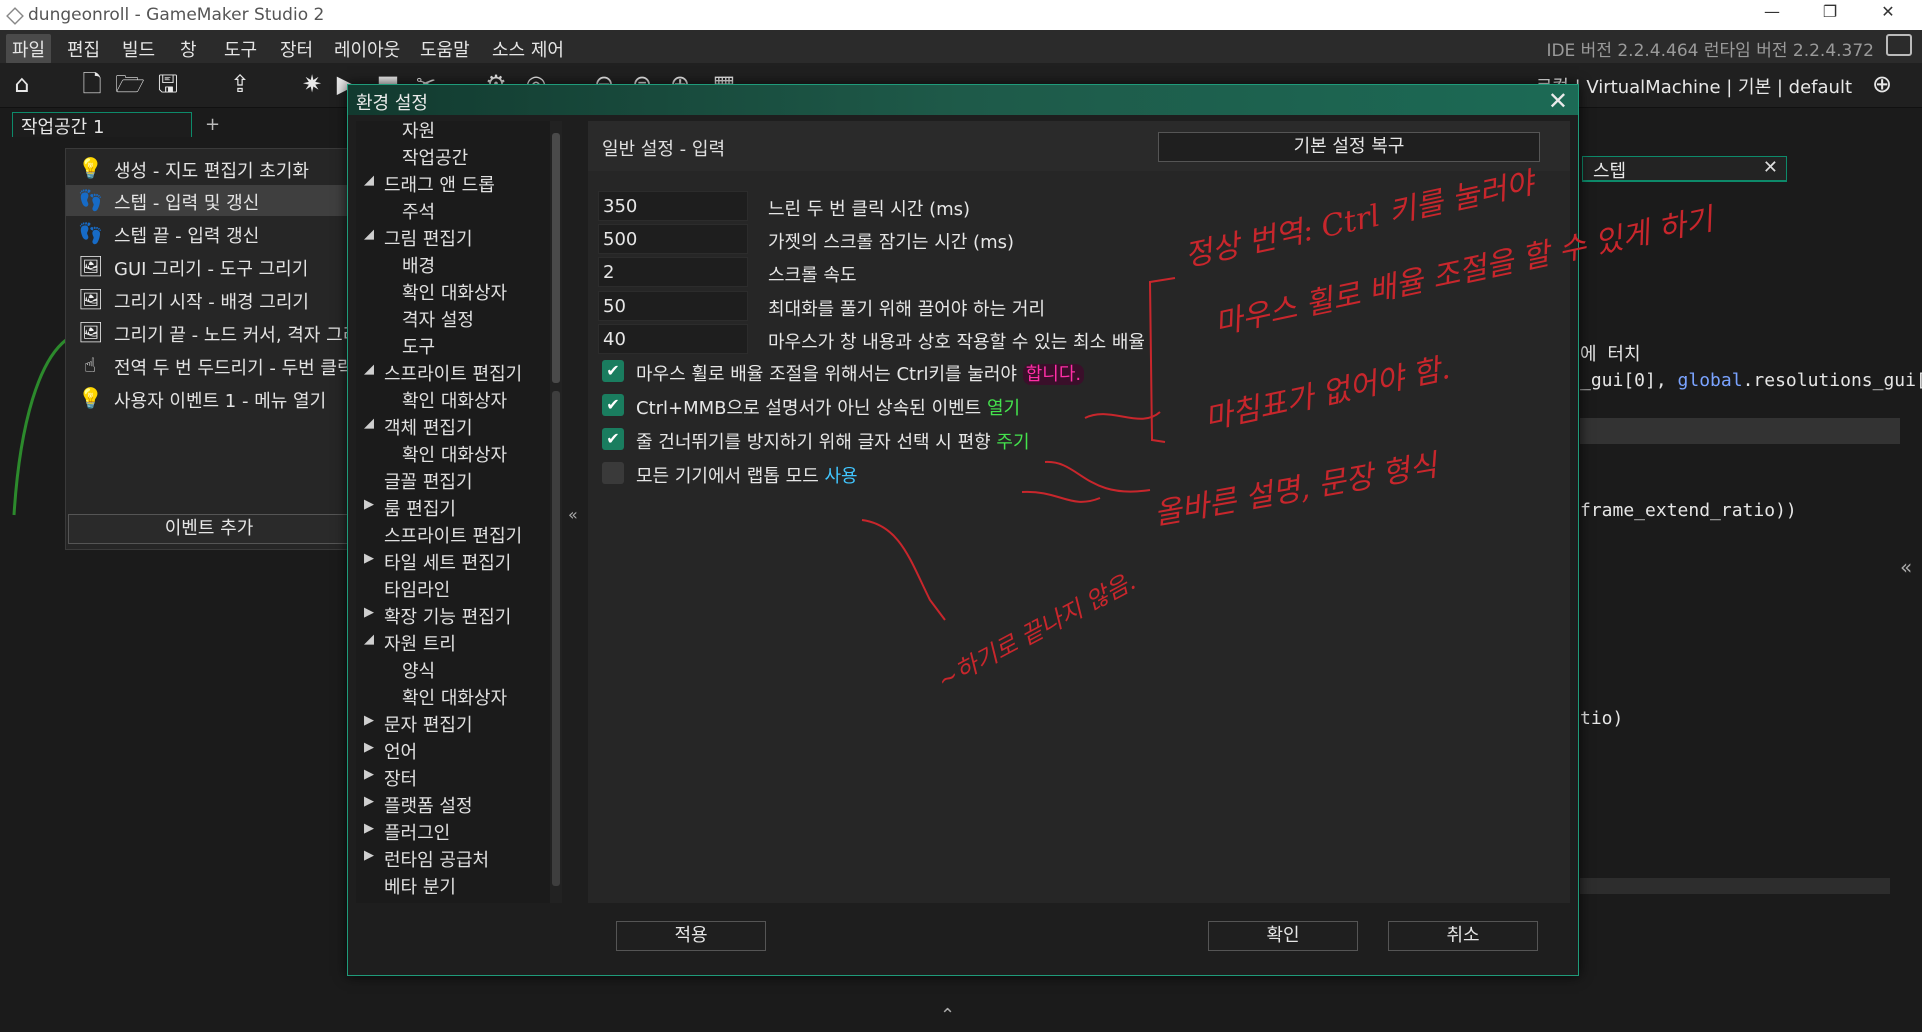 The height and width of the screenshot is (1032, 1922). What do you see at coordinates (410, 643) in the screenshot?
I see `nav-item: ◢ 자원 트리` at bounding box center [410, 643].